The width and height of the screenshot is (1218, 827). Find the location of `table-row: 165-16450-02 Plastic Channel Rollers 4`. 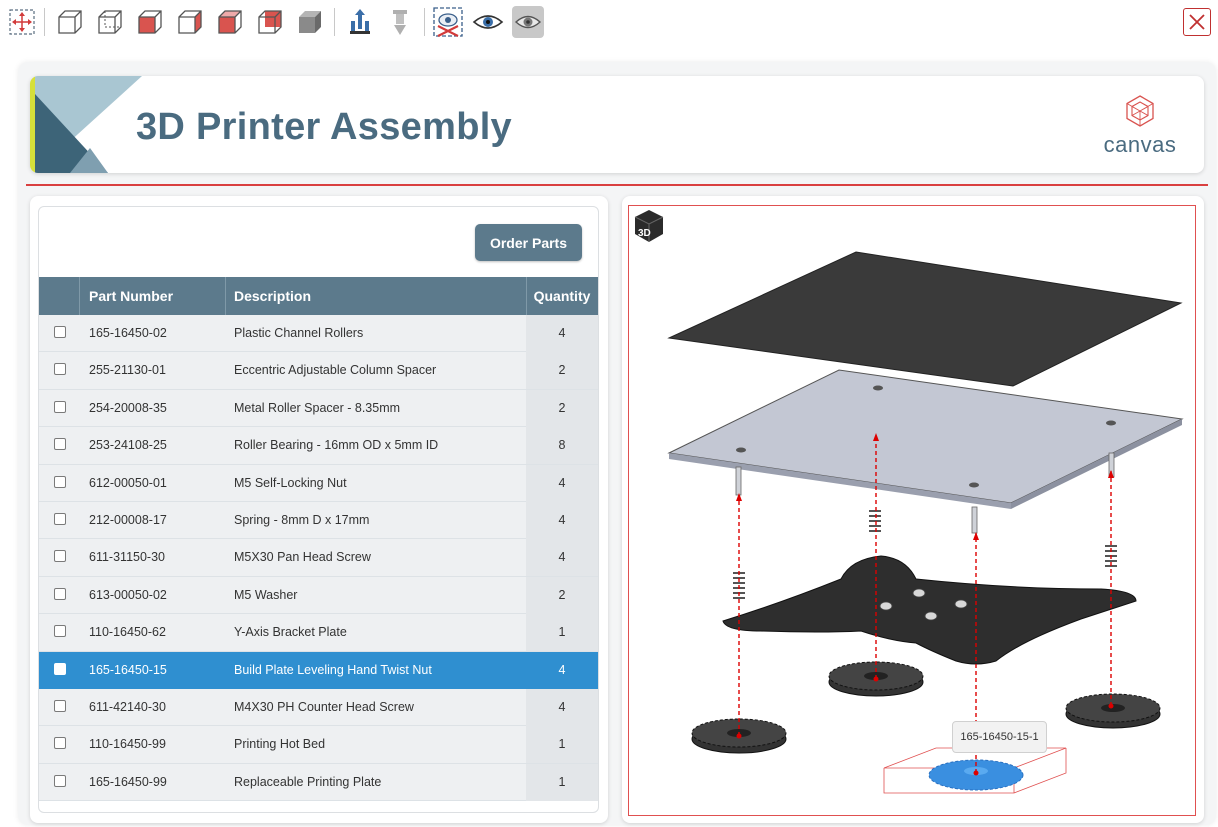

table-row: 165-16450-02 Plastic Channel Rollers 4 is located at coordinates (318, 334).